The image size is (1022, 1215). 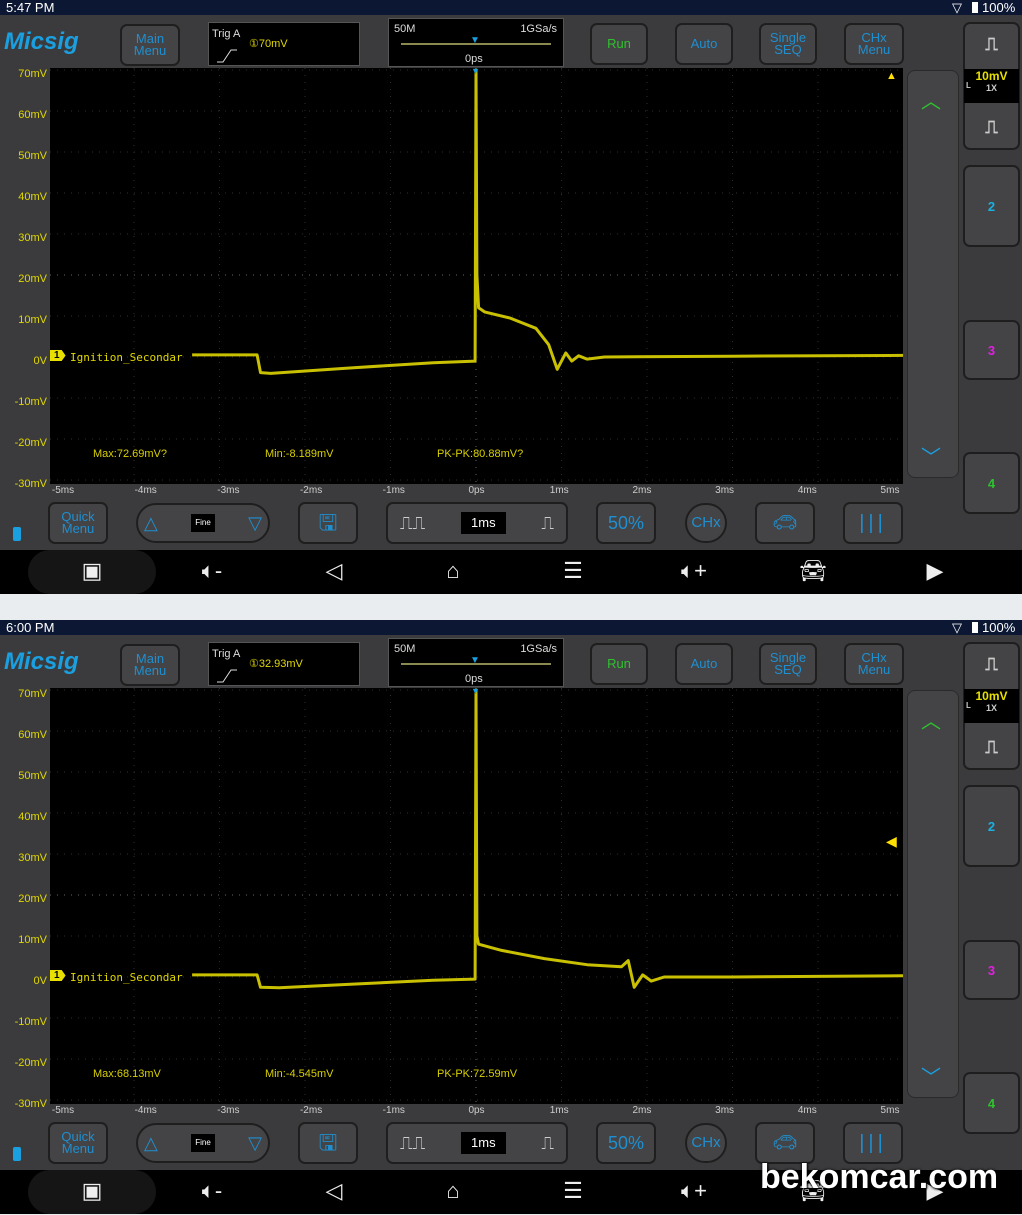 I want to click on sample-rate: 1GSa/s, so click(x=538, y=29).